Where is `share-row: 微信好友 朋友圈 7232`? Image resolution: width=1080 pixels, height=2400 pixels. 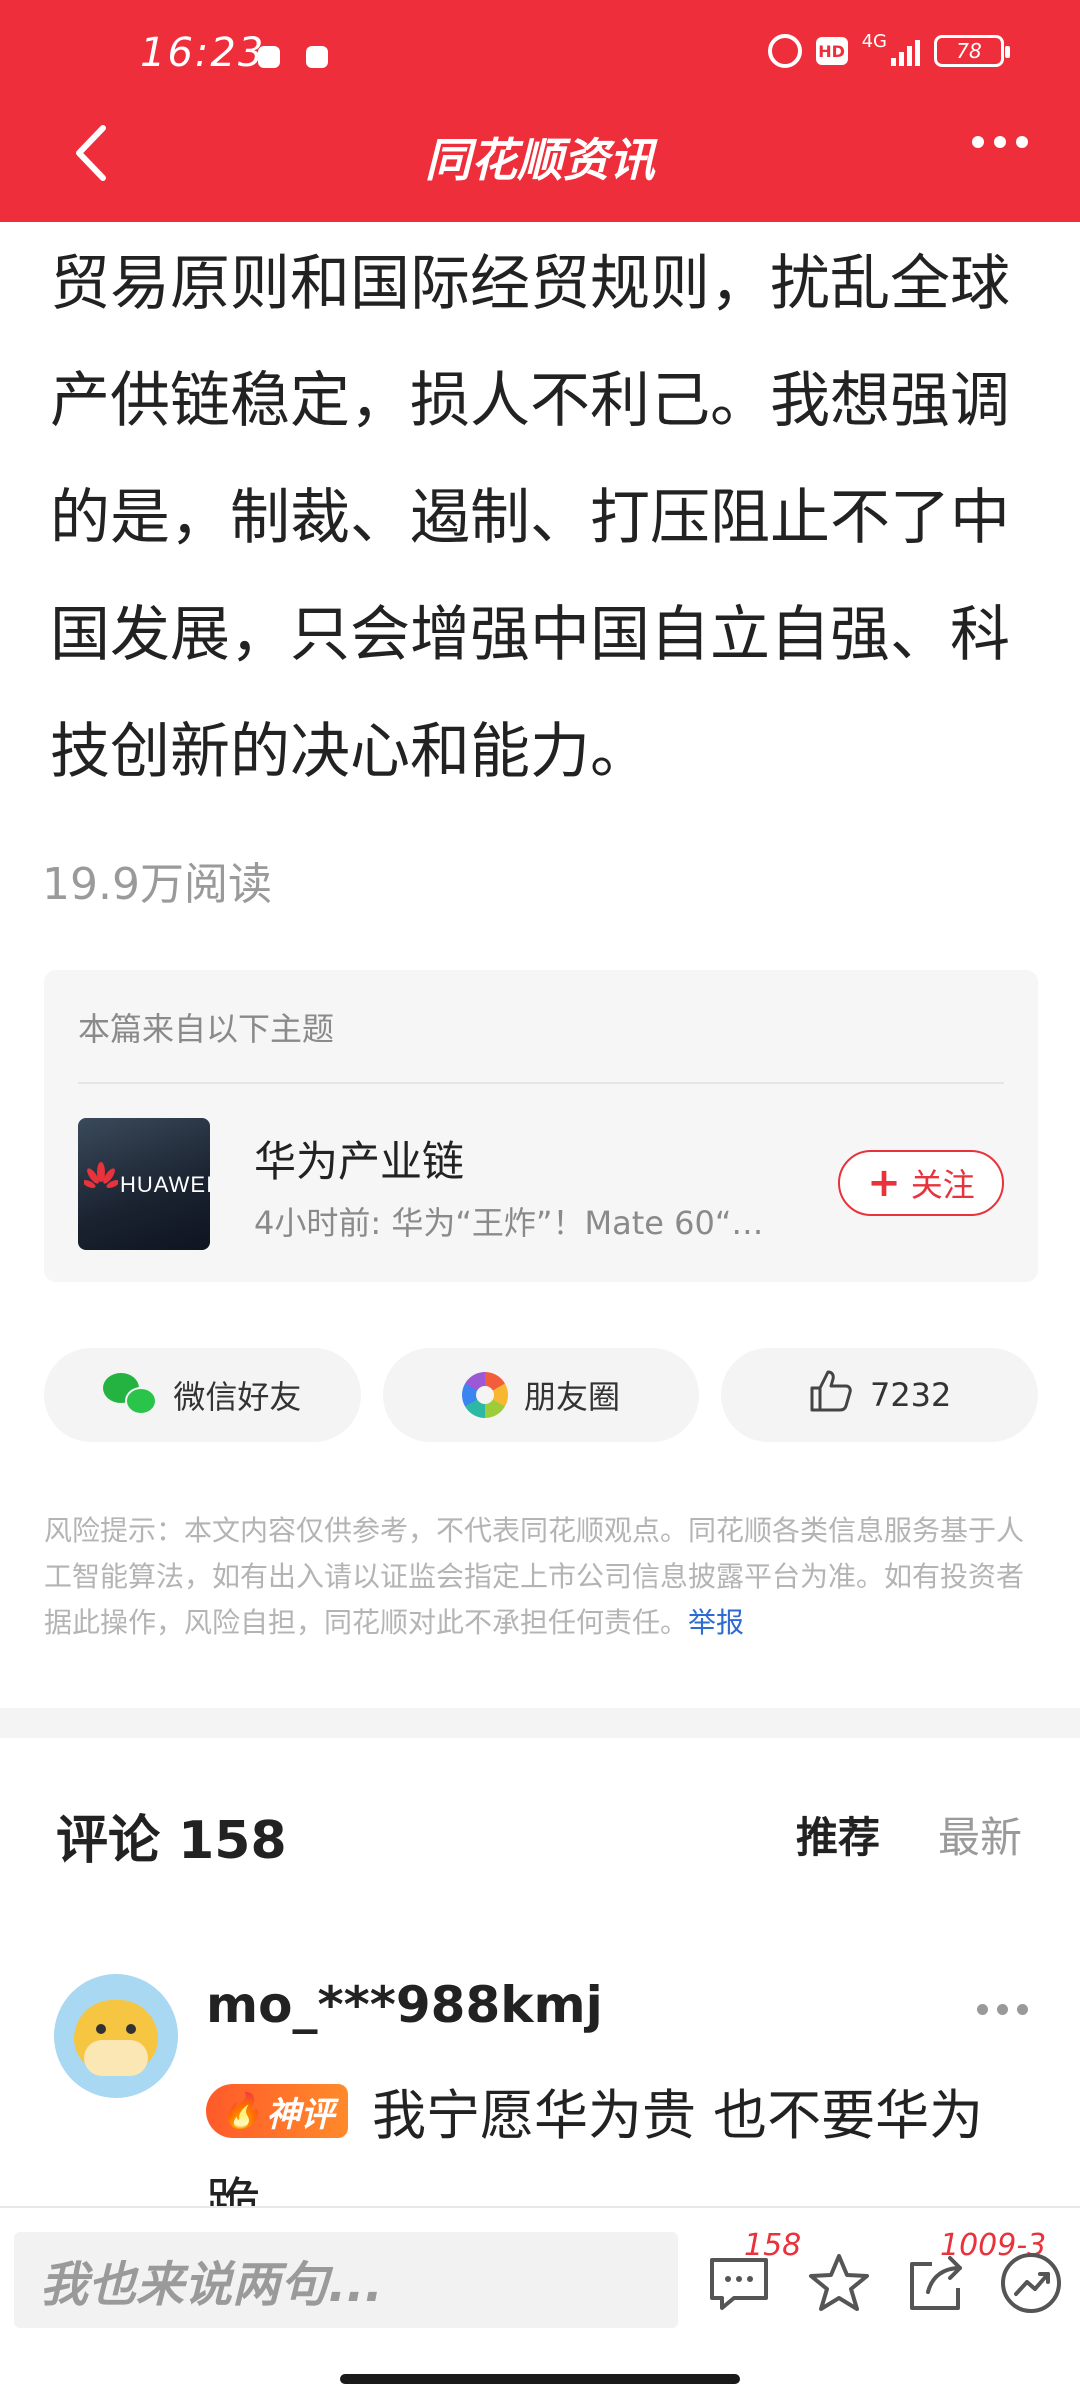
share-row: 微信好友 朋友圈 7232 is located at coordinates (541, 1395).